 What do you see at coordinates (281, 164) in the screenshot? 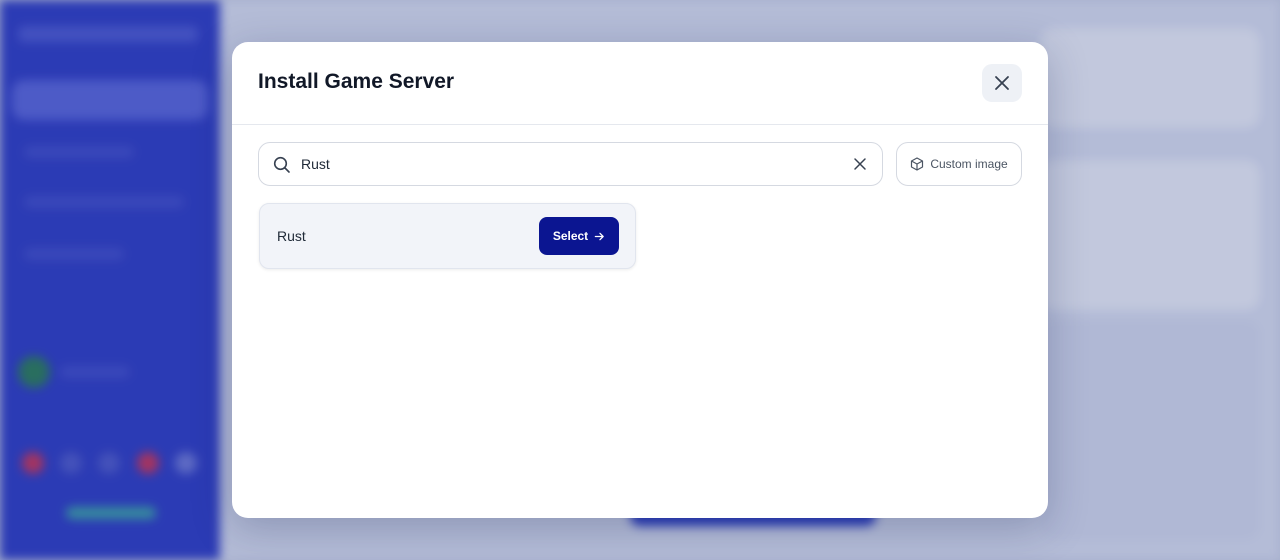
I see `search-icon` at bounding box center [281, 164].